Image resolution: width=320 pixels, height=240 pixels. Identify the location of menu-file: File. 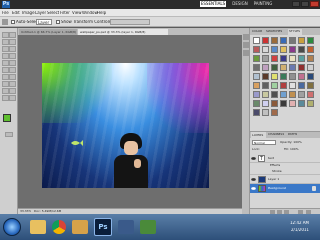
(5, 13).